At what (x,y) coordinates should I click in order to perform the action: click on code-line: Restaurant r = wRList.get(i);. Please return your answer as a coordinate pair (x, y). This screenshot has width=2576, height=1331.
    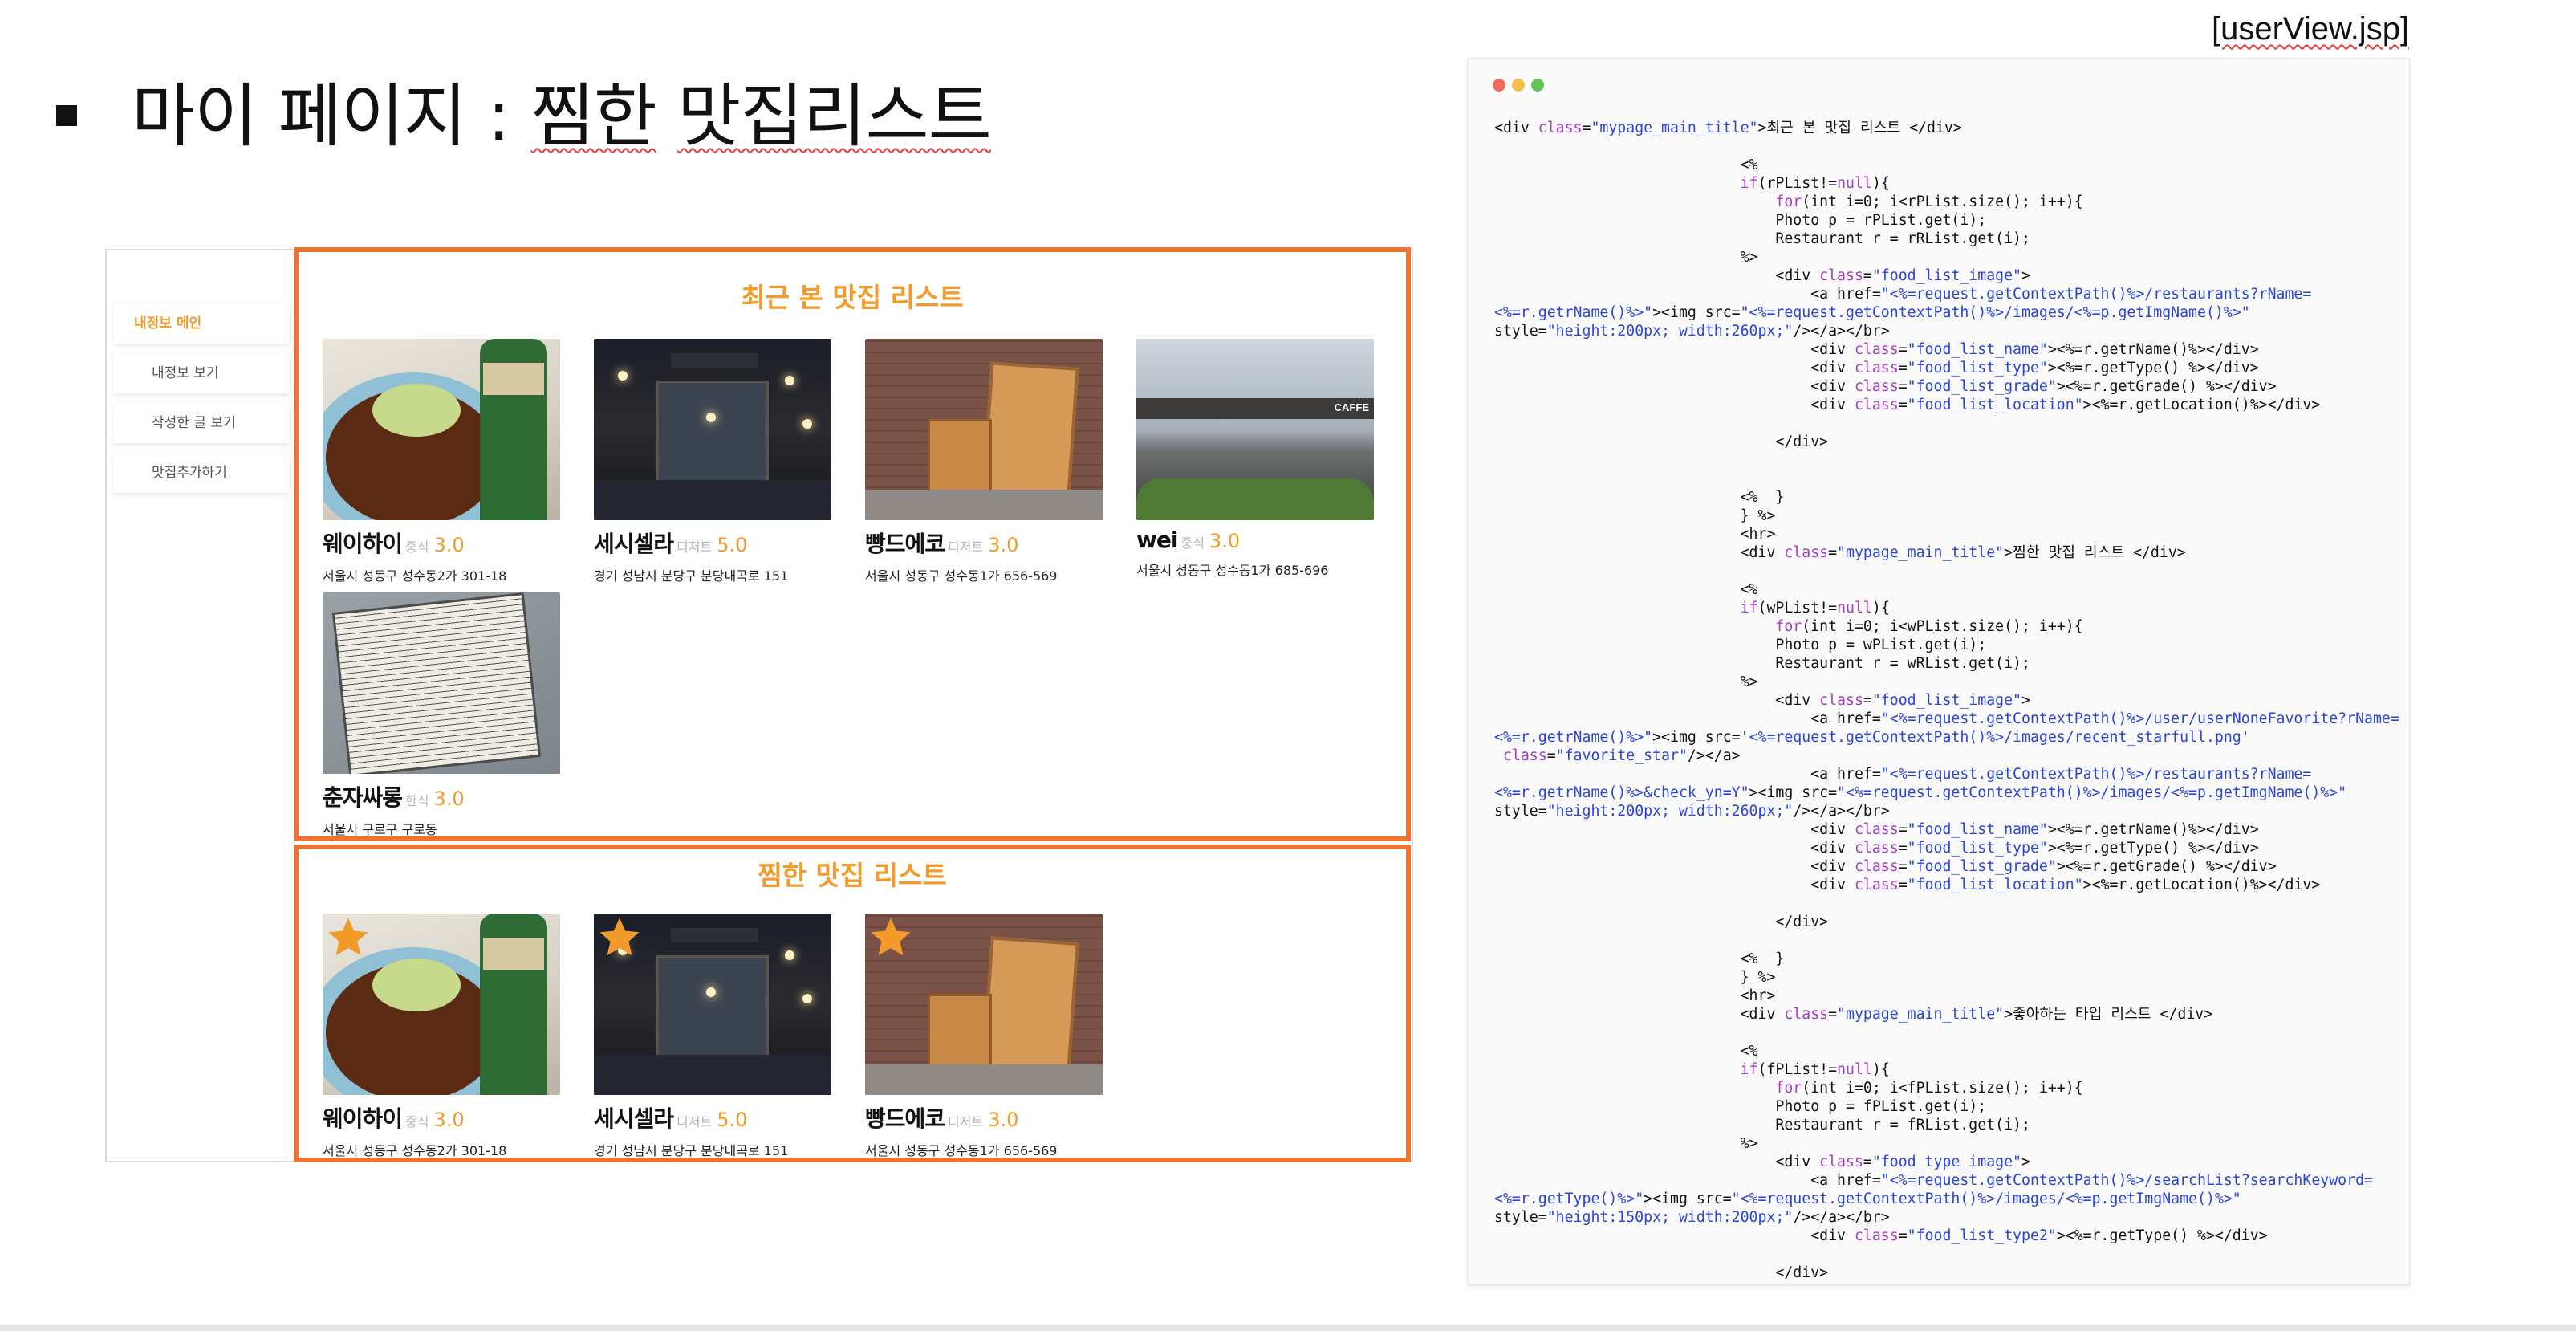
    Looking at the image, I should click on (1762, 663).